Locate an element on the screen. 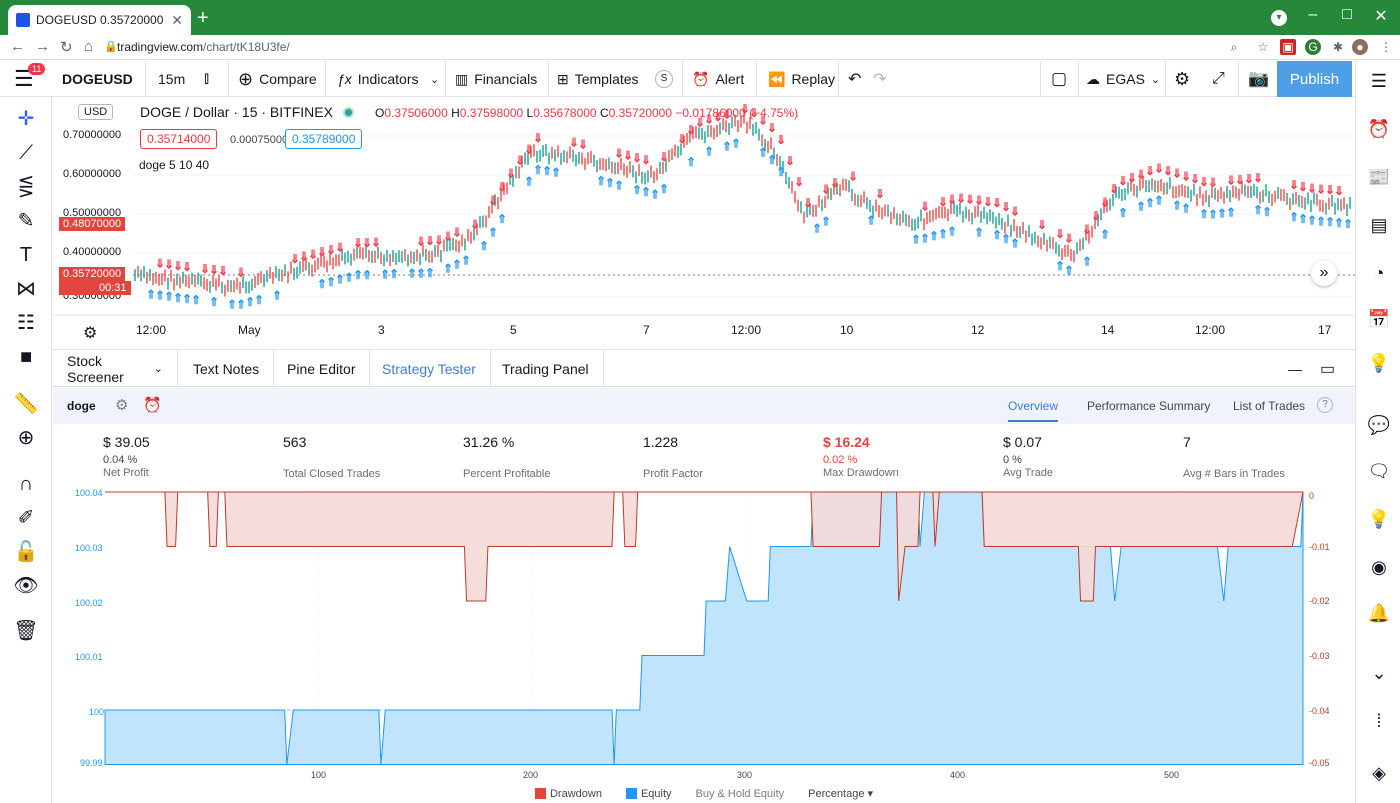 The height and width of the screenshot is (803, 1400). strategy-alert-icon: ⏰ is located at coordinates (152, 405).